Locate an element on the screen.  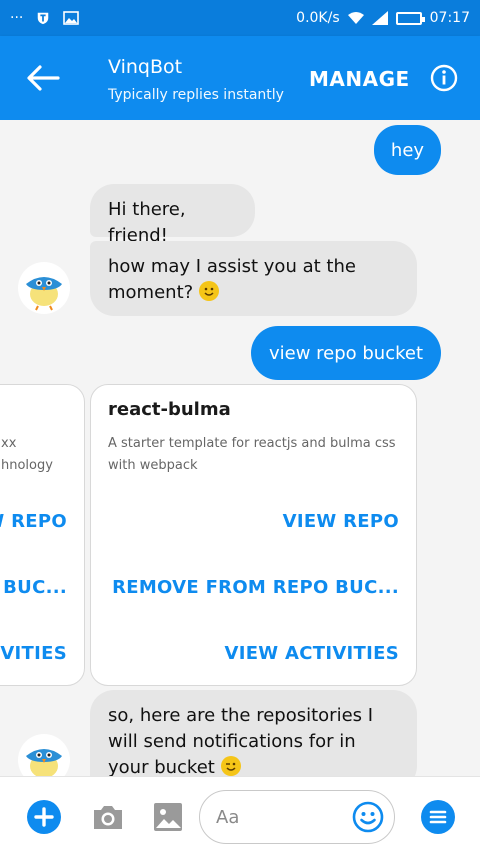
description-line: hnology is located at coordinates (27, 465).